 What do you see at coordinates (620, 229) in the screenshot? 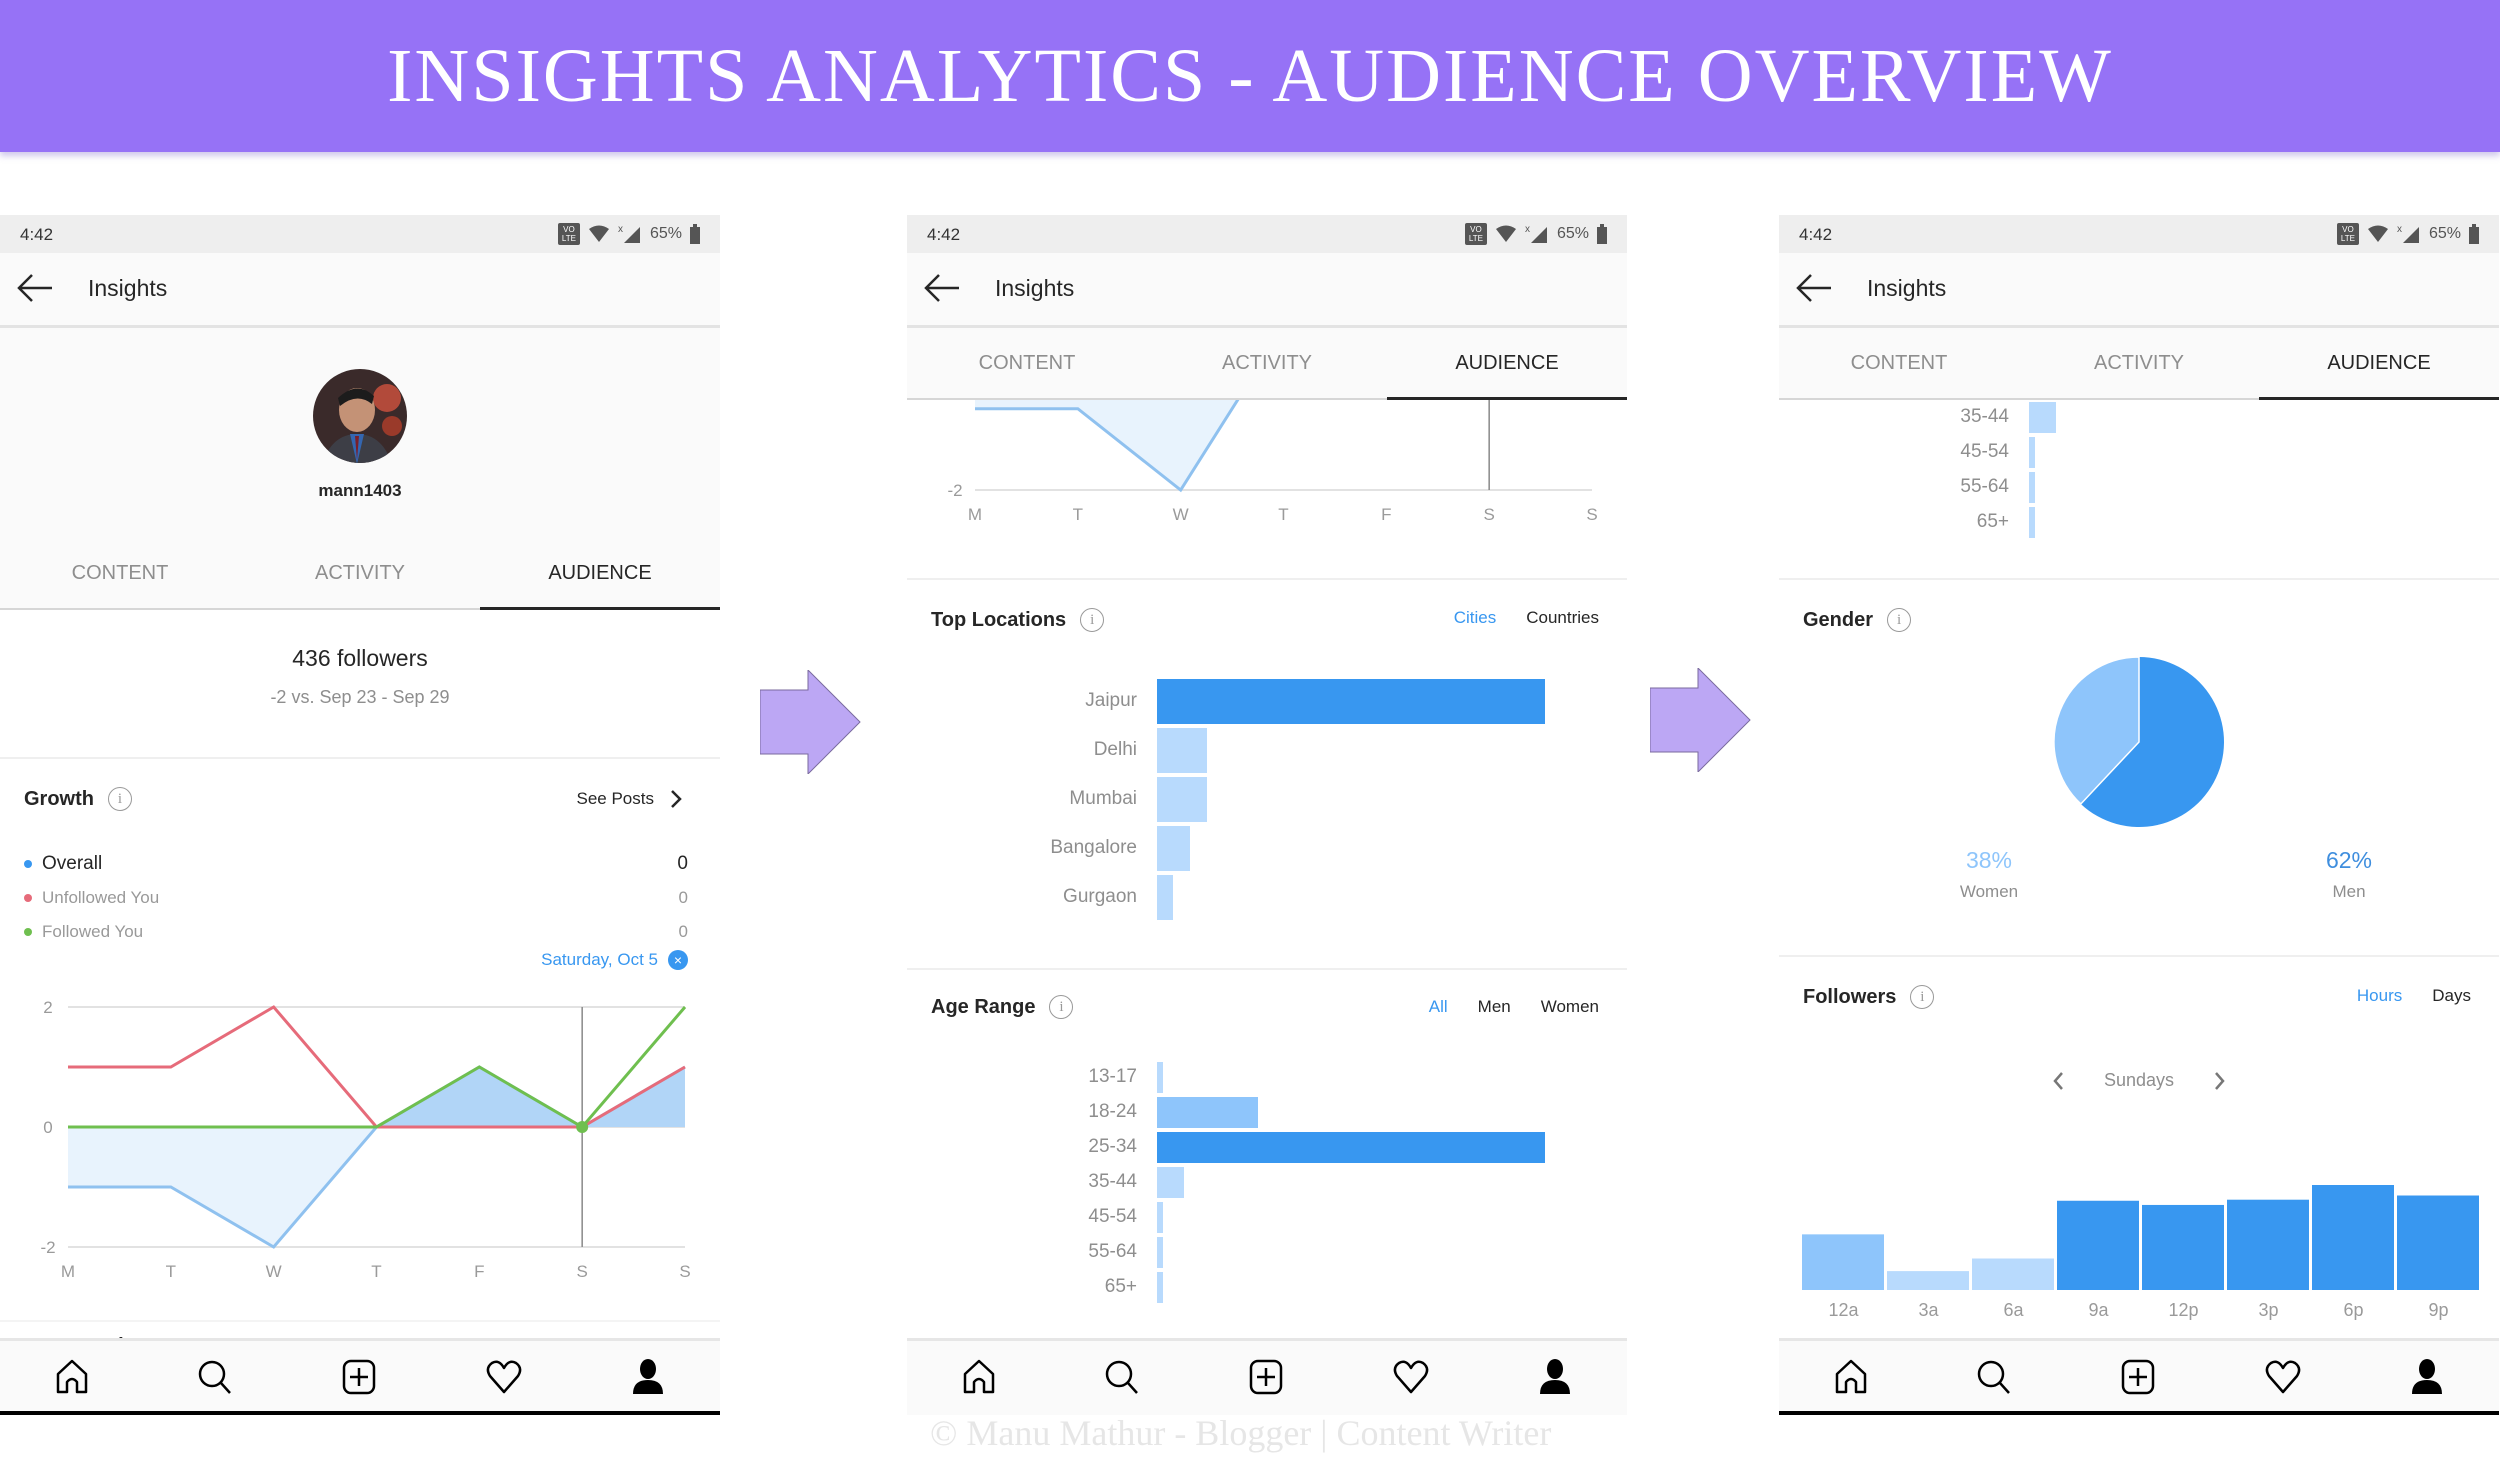
I see `svg-text: x` at bounding box center [620, 229].